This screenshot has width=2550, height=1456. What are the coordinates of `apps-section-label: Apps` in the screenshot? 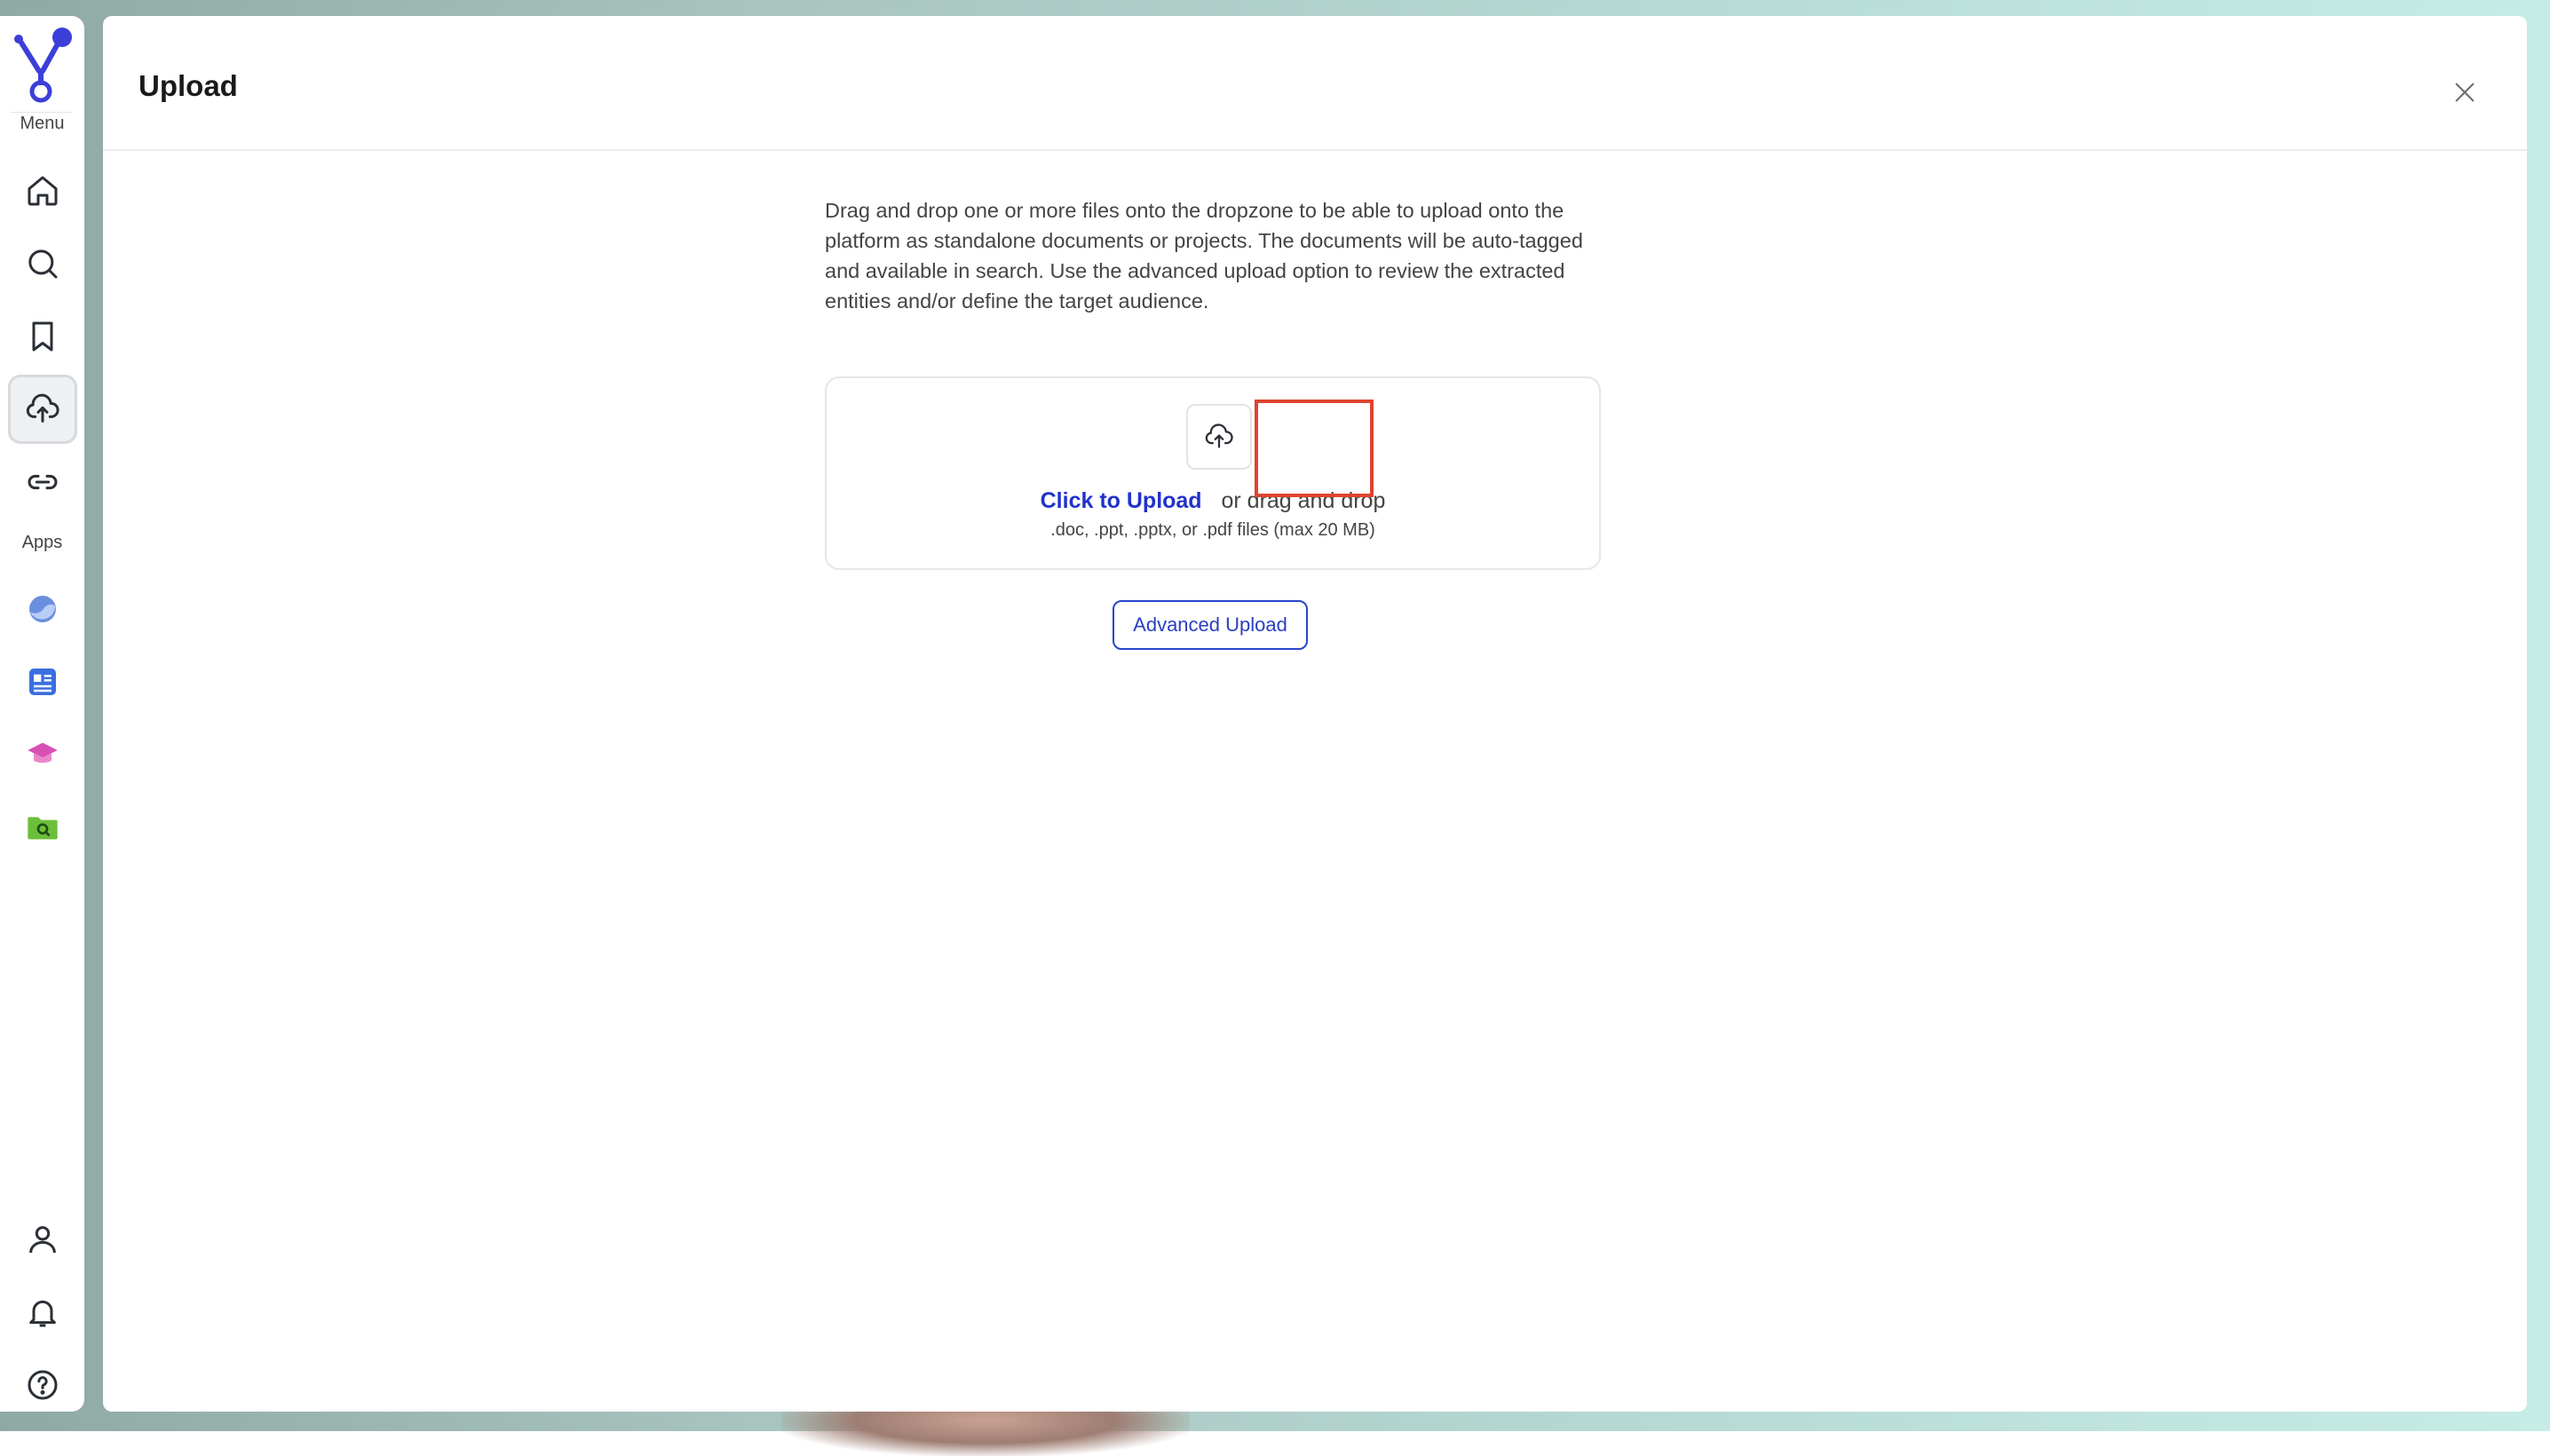 It's located at (42, 543).